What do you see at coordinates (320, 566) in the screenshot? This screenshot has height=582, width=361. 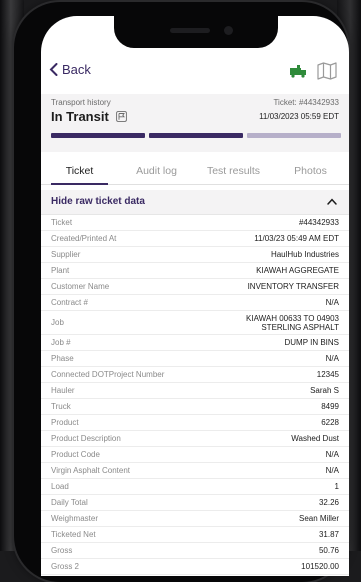 I see `field-value: 101520.00` at bounding box center [320, 566].